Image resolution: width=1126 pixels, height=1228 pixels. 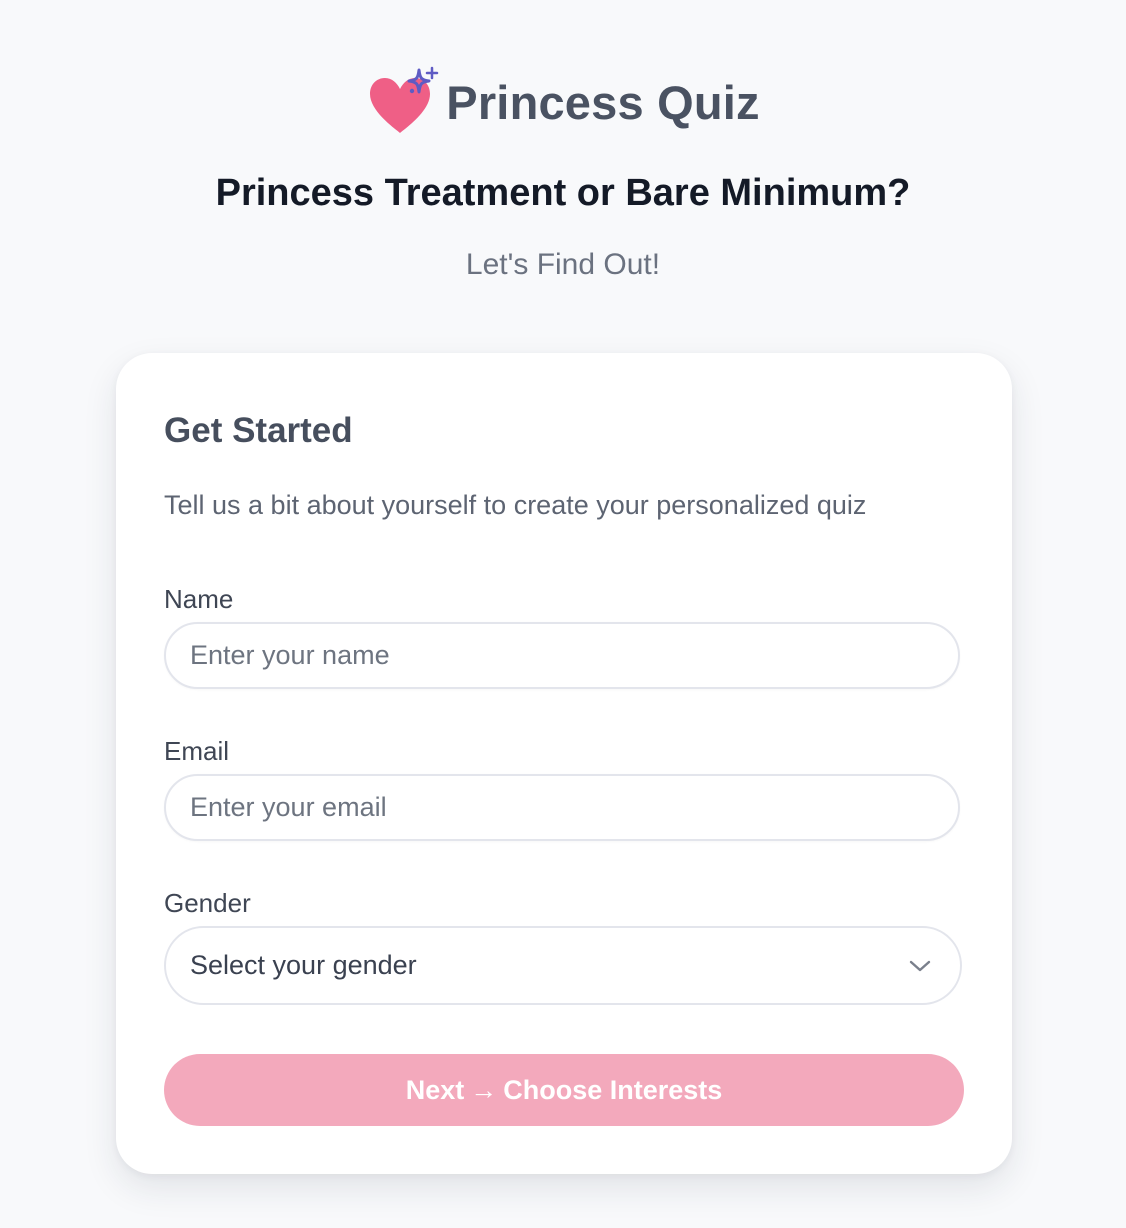 I want to click on arrow-right-icon: →, so click(x=484, y=1089).